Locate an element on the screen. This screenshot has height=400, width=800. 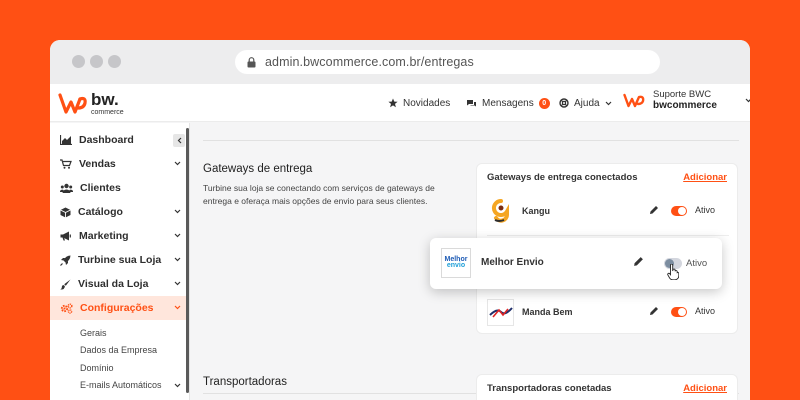
sidebar-subitem-emails-automaticos: E-mails Automáticos is located at coordinates (119, 386).